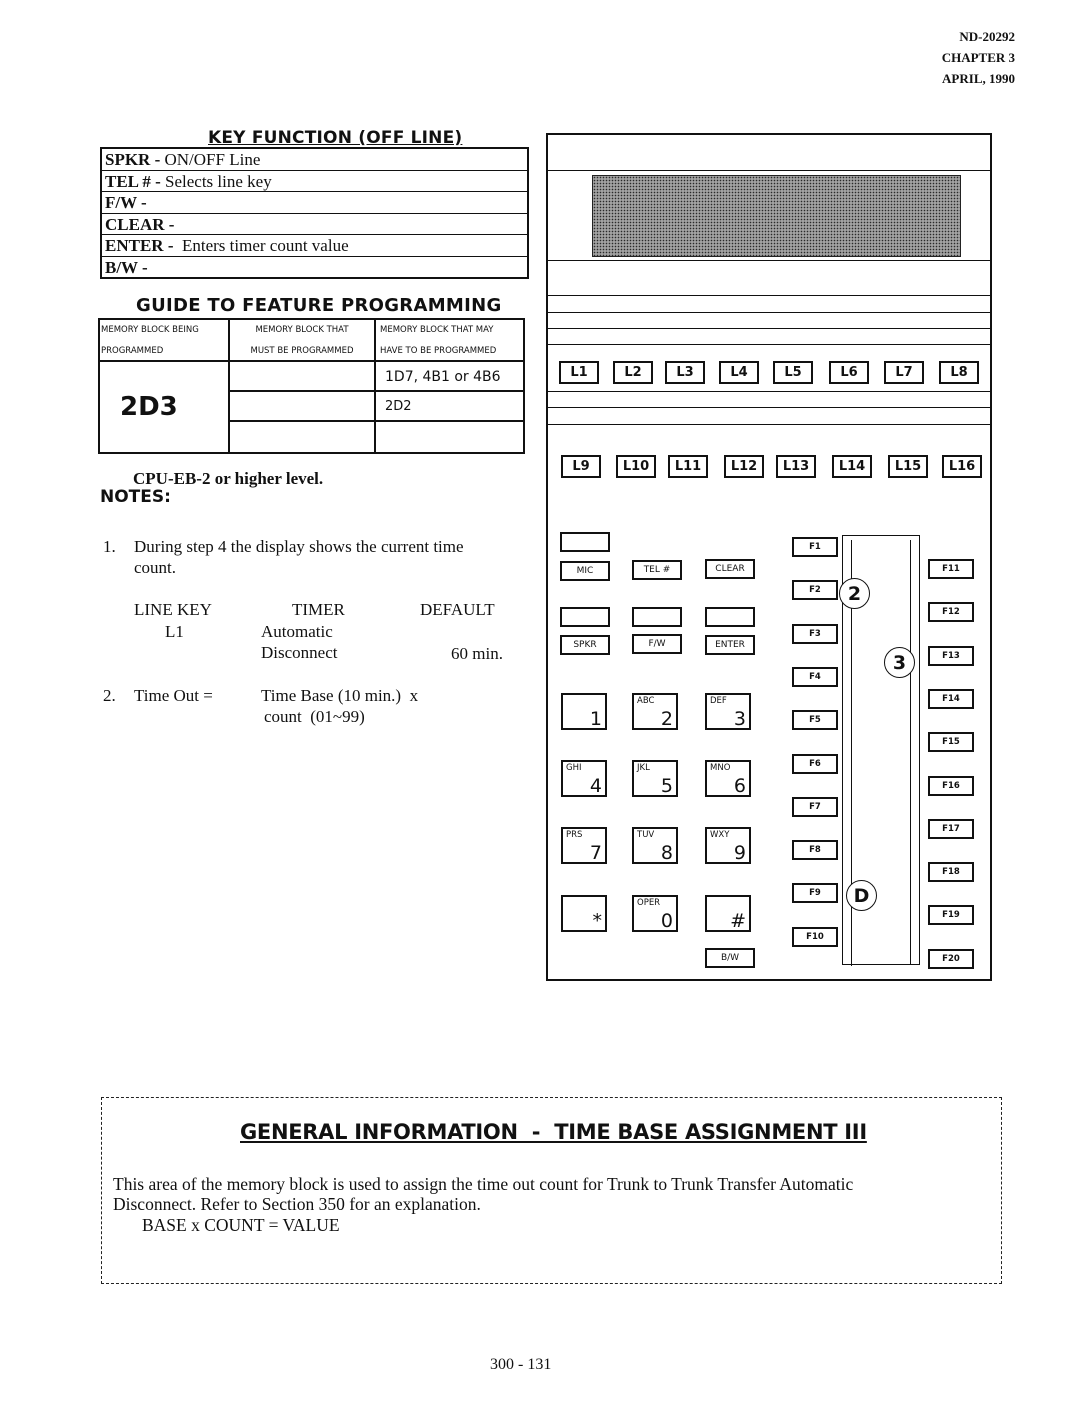 Image resolution: width=1080 pixels, height=1403 pixels. What do you see at coordinates (655, 913) in the screenshot?
I see `dial-key: OPER 0` at bounding box center [655, 913].